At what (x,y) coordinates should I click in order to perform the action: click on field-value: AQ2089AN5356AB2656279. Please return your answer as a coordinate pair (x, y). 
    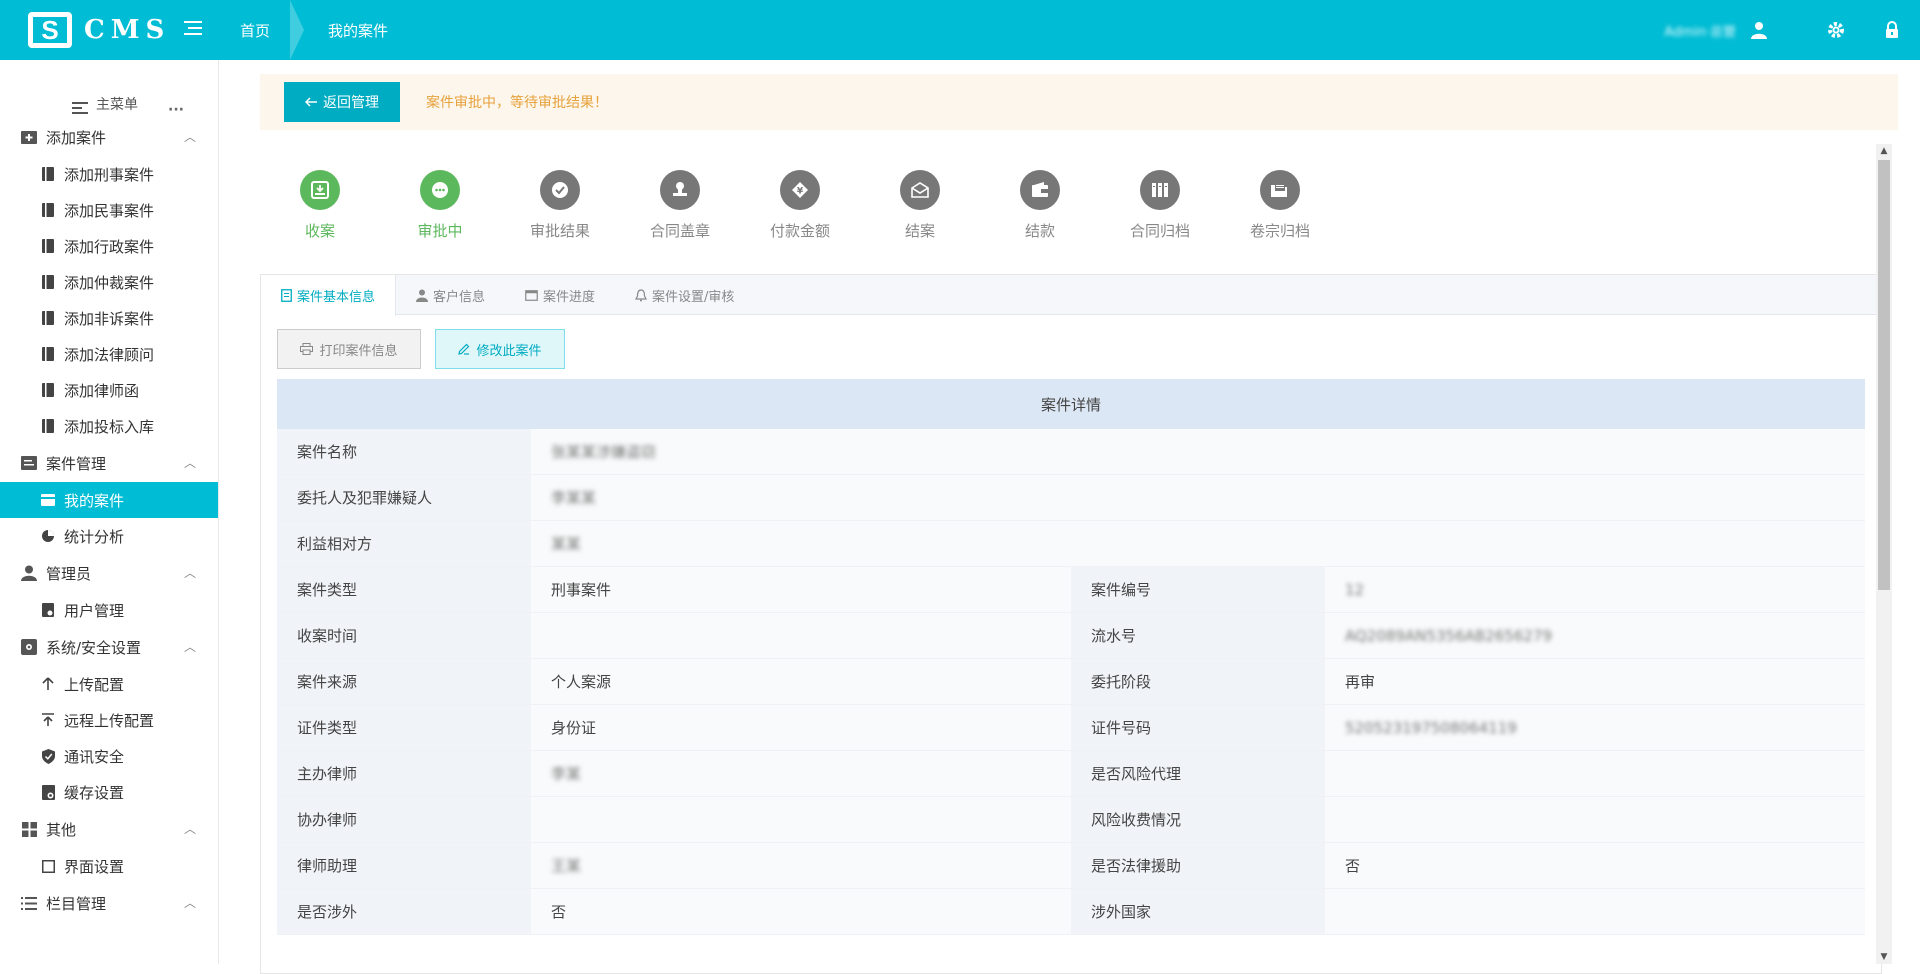
    Looking at the image, I should click on (1595, 635).